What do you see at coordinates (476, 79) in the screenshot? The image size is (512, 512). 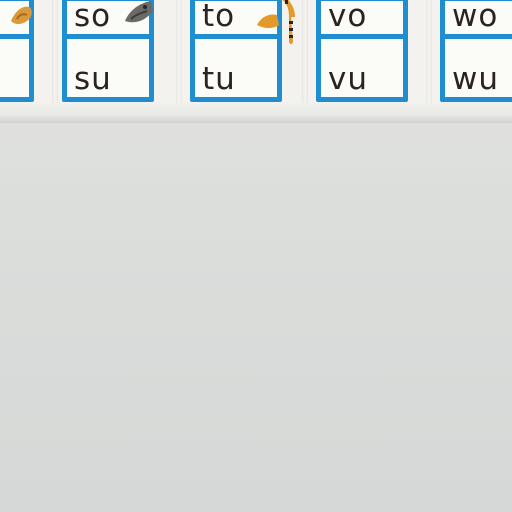 I see `syllable-bottom: wu` at bounding box center [476, 79].